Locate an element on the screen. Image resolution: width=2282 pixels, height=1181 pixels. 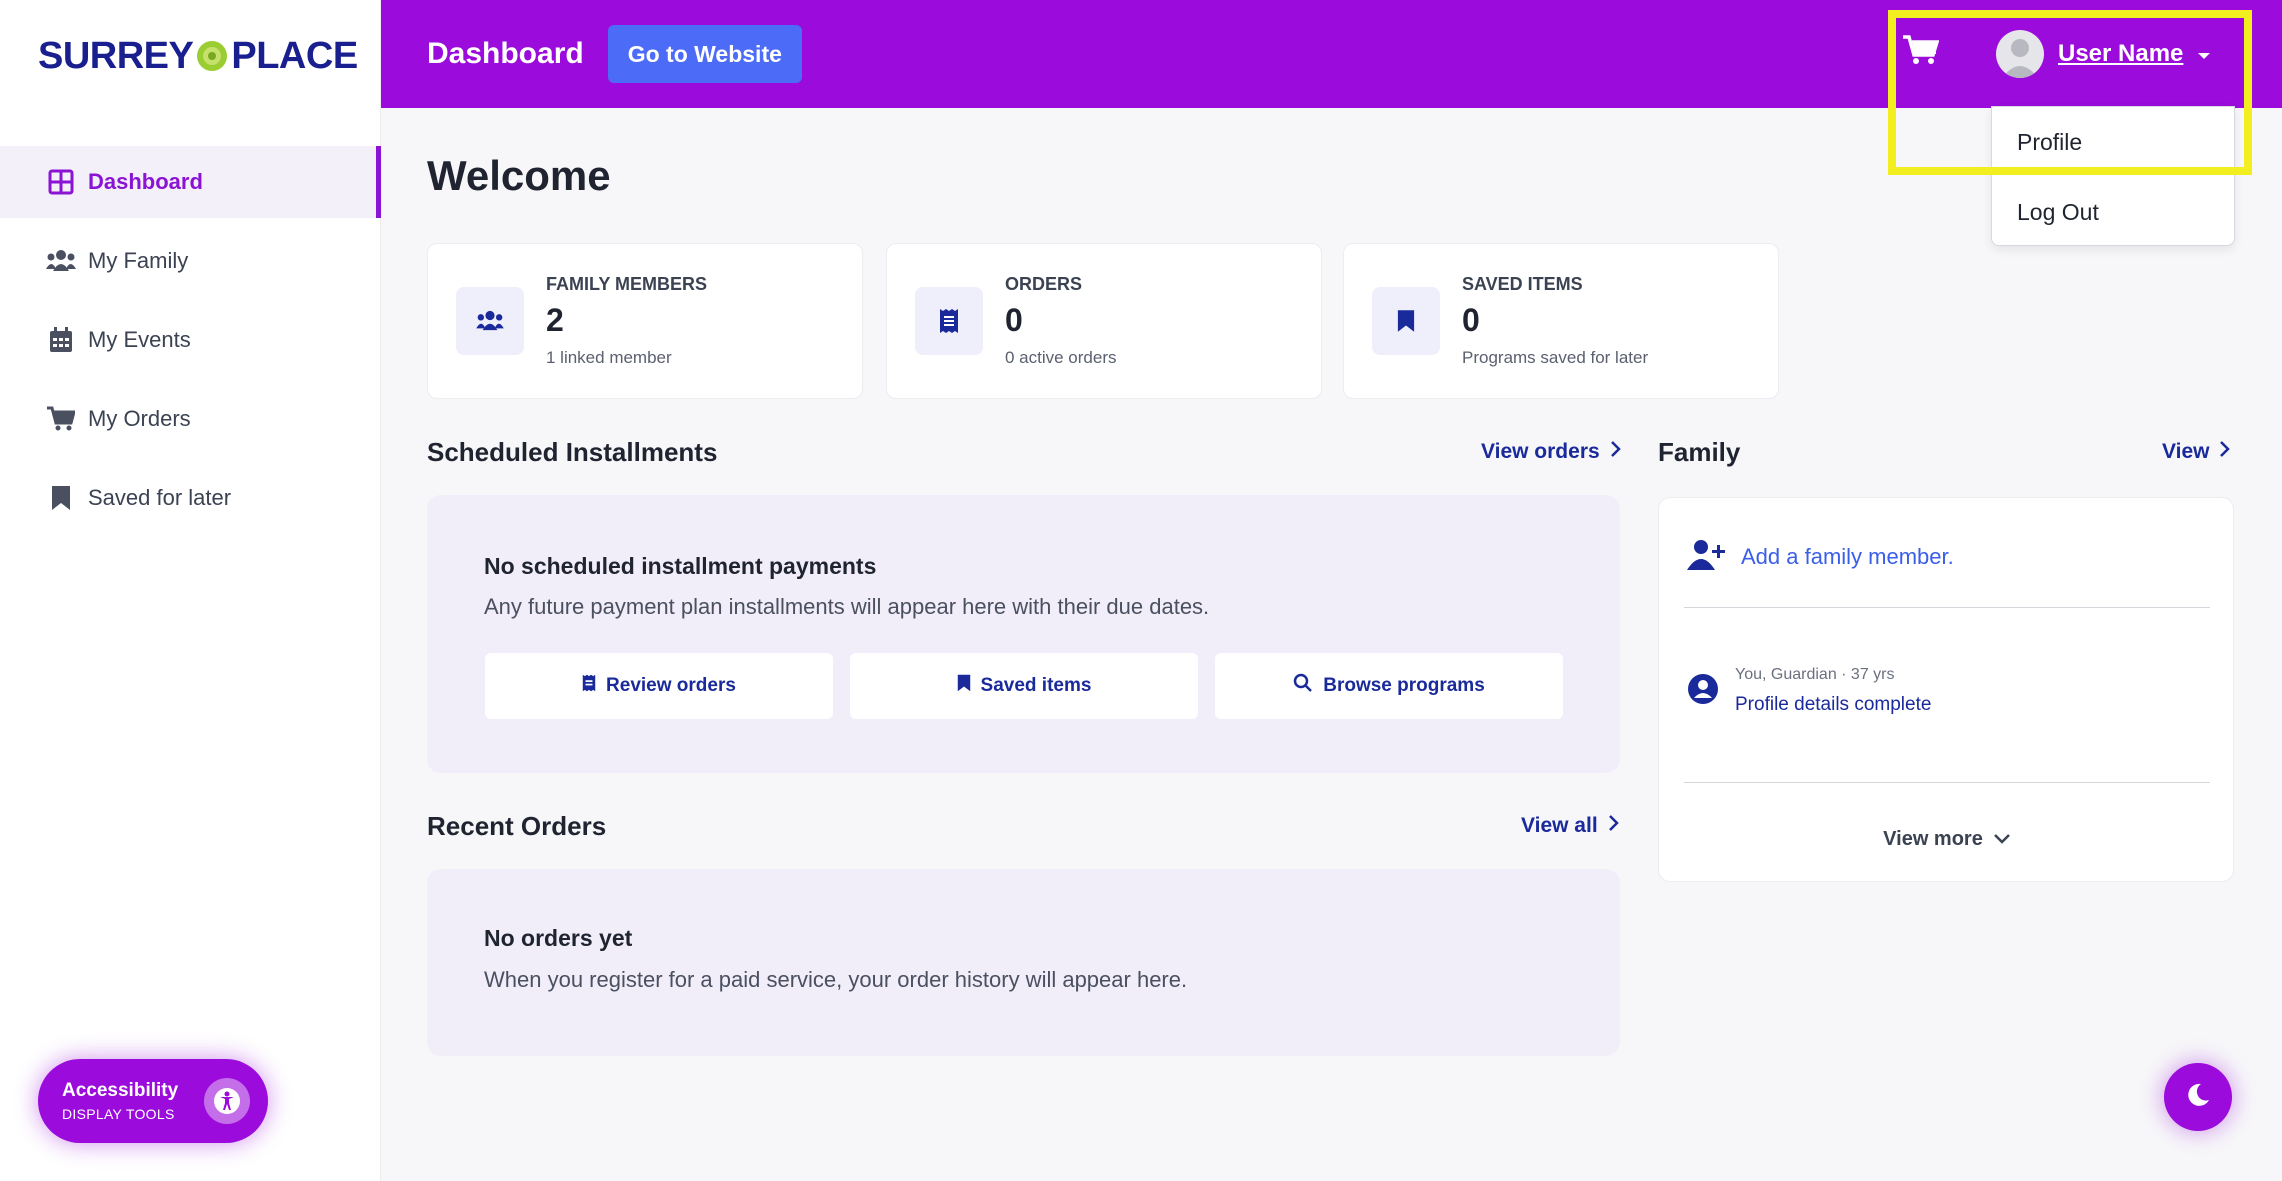
sidebar-item-dashboard: Dashboard is located at coordinates (190, 182).